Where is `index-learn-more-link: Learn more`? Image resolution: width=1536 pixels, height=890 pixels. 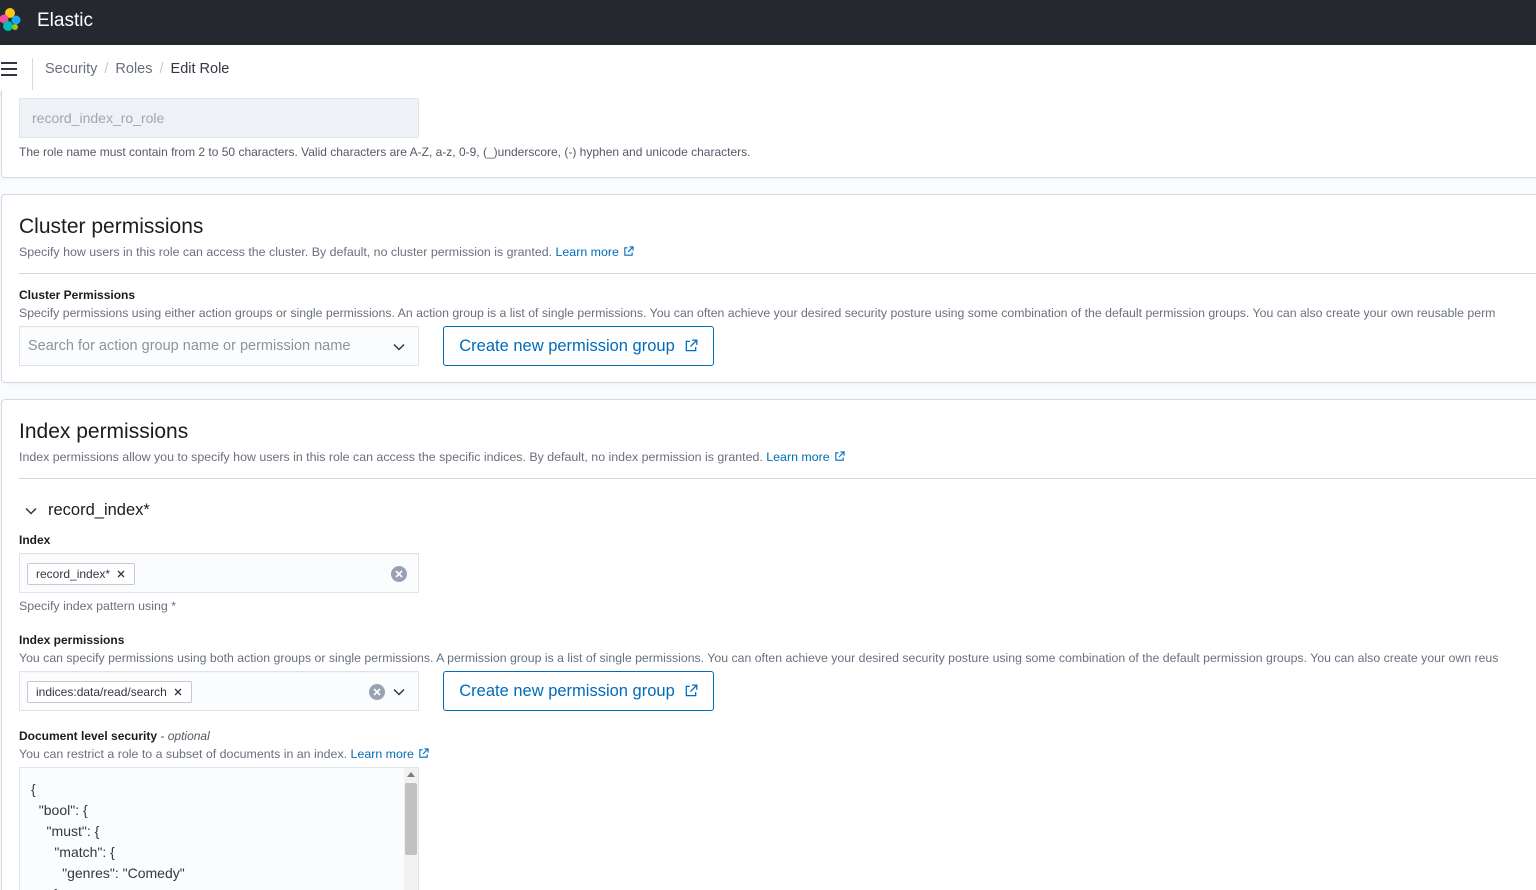
index-learn-more-link: Learn more is located at coordinates (805, 457).